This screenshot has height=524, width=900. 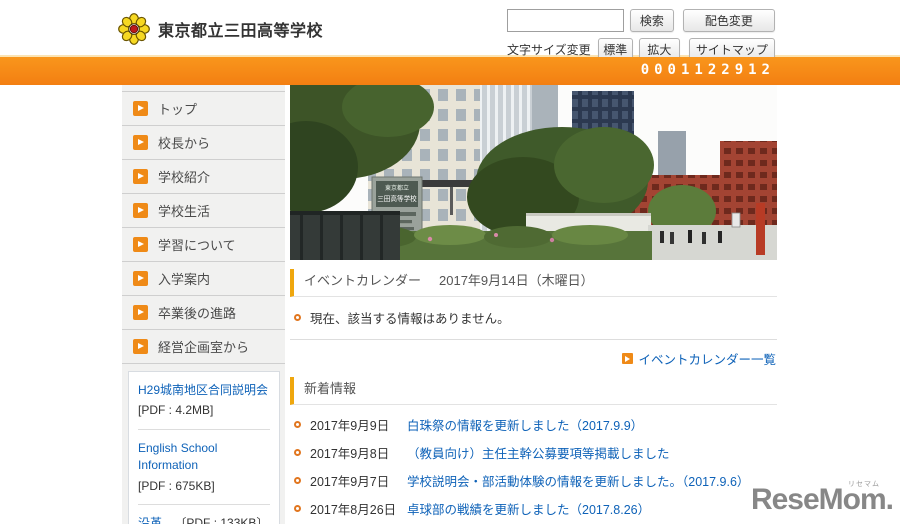 What do you see at coordinates (450, 71) in the screenshot?
I see `counter-bar: 0001122912` at bounding box center [450, 71].